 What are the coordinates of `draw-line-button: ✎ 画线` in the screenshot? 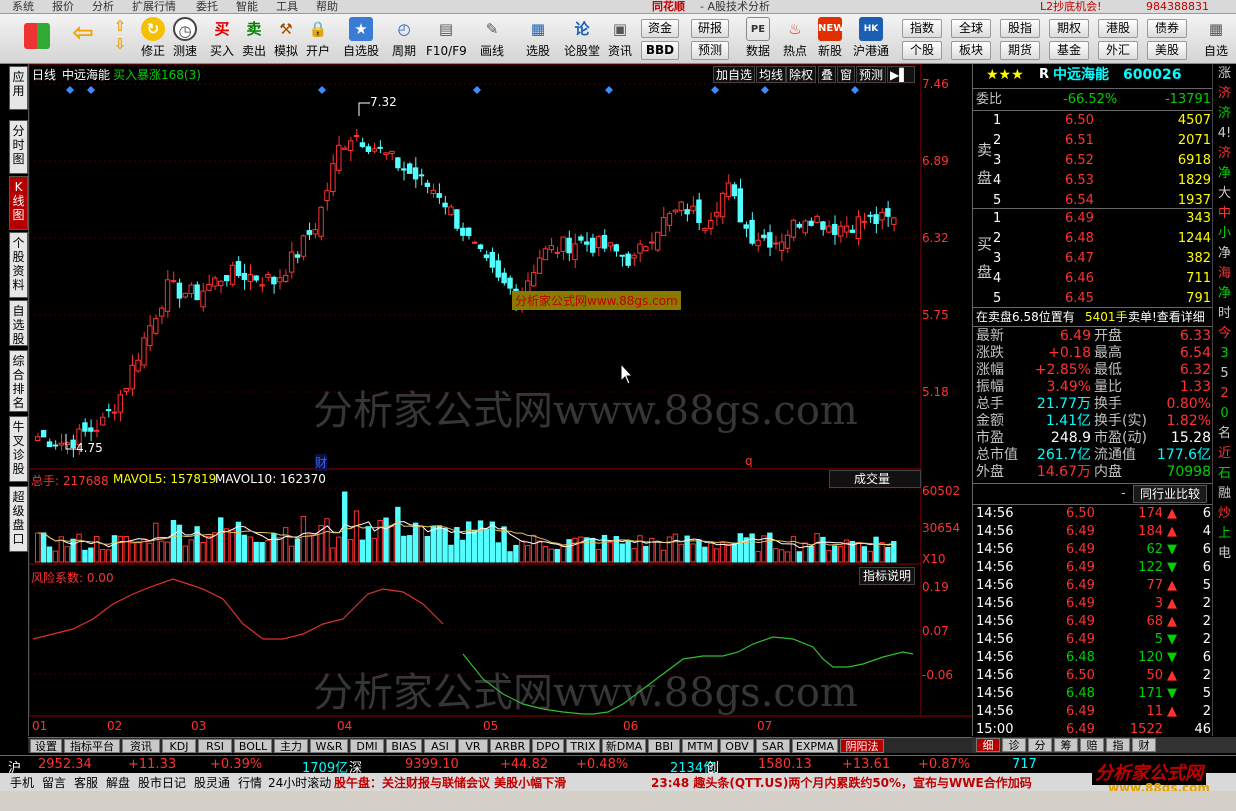 It's located at (492, 39).